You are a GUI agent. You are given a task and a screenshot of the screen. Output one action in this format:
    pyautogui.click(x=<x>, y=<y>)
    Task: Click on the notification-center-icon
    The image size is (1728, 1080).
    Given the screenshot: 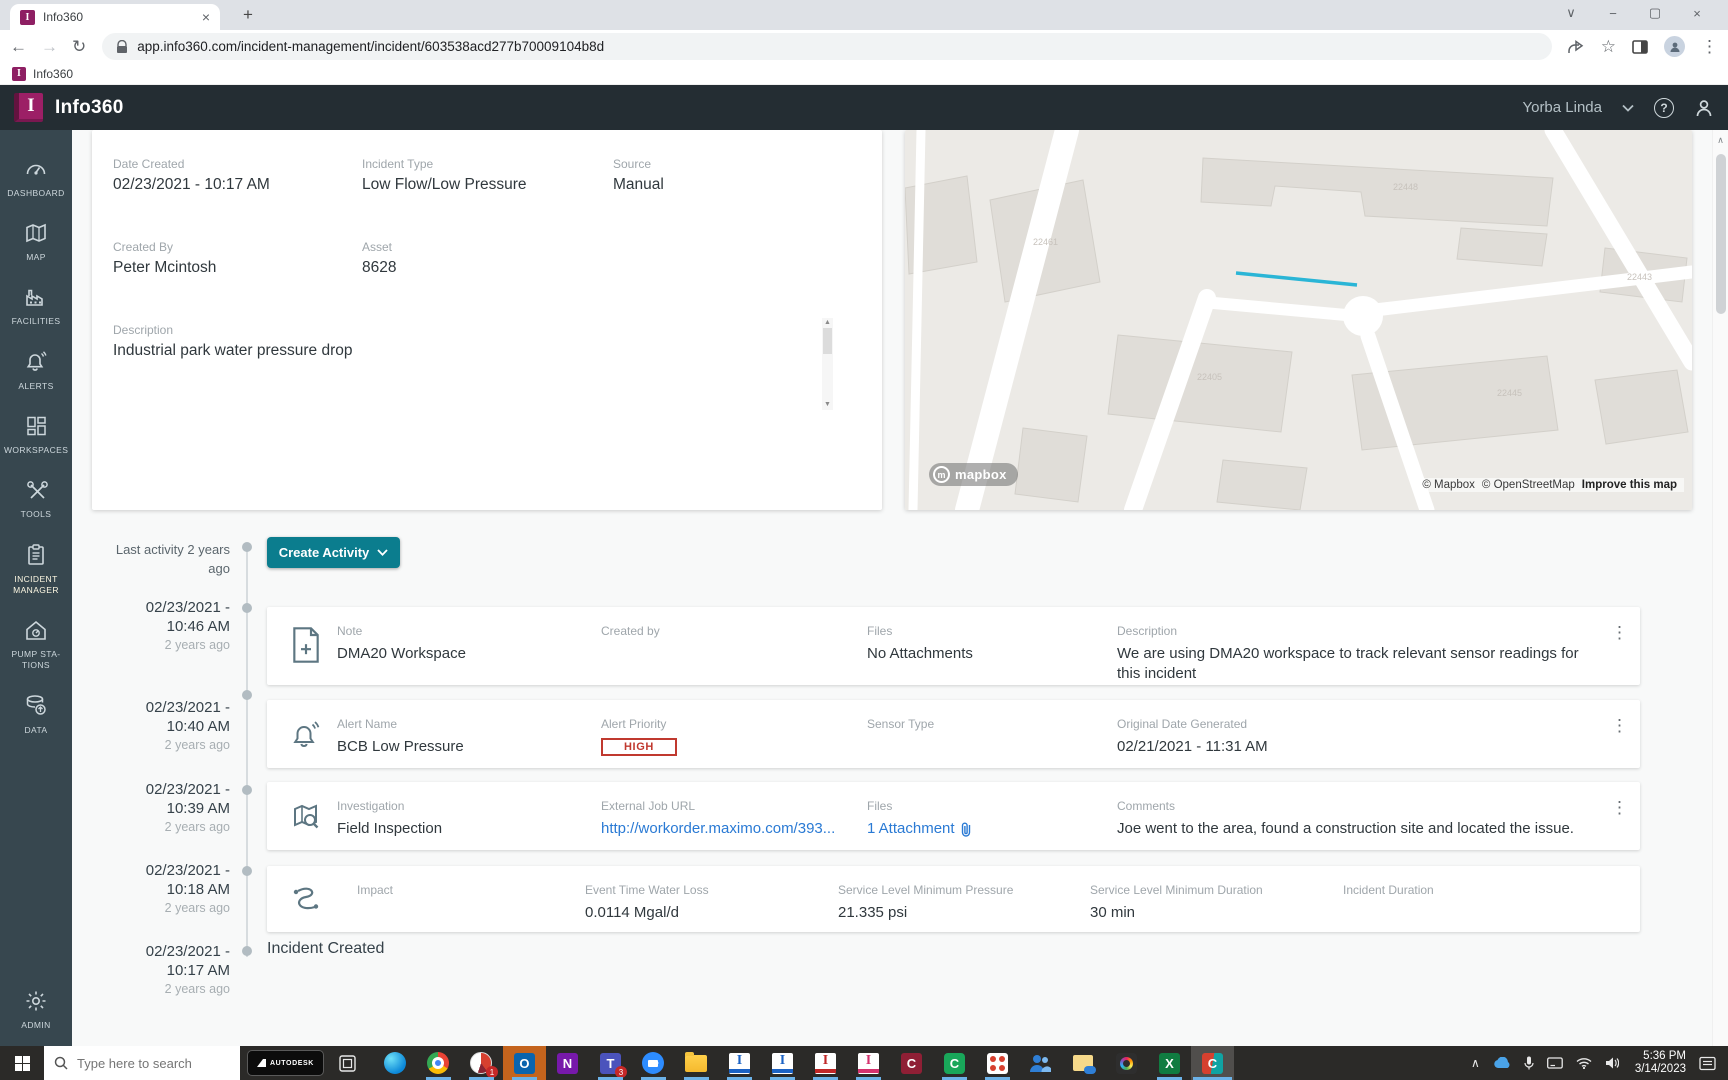 What is the action you would take?
    pyautogui.click(x=1707, y=1063)
    